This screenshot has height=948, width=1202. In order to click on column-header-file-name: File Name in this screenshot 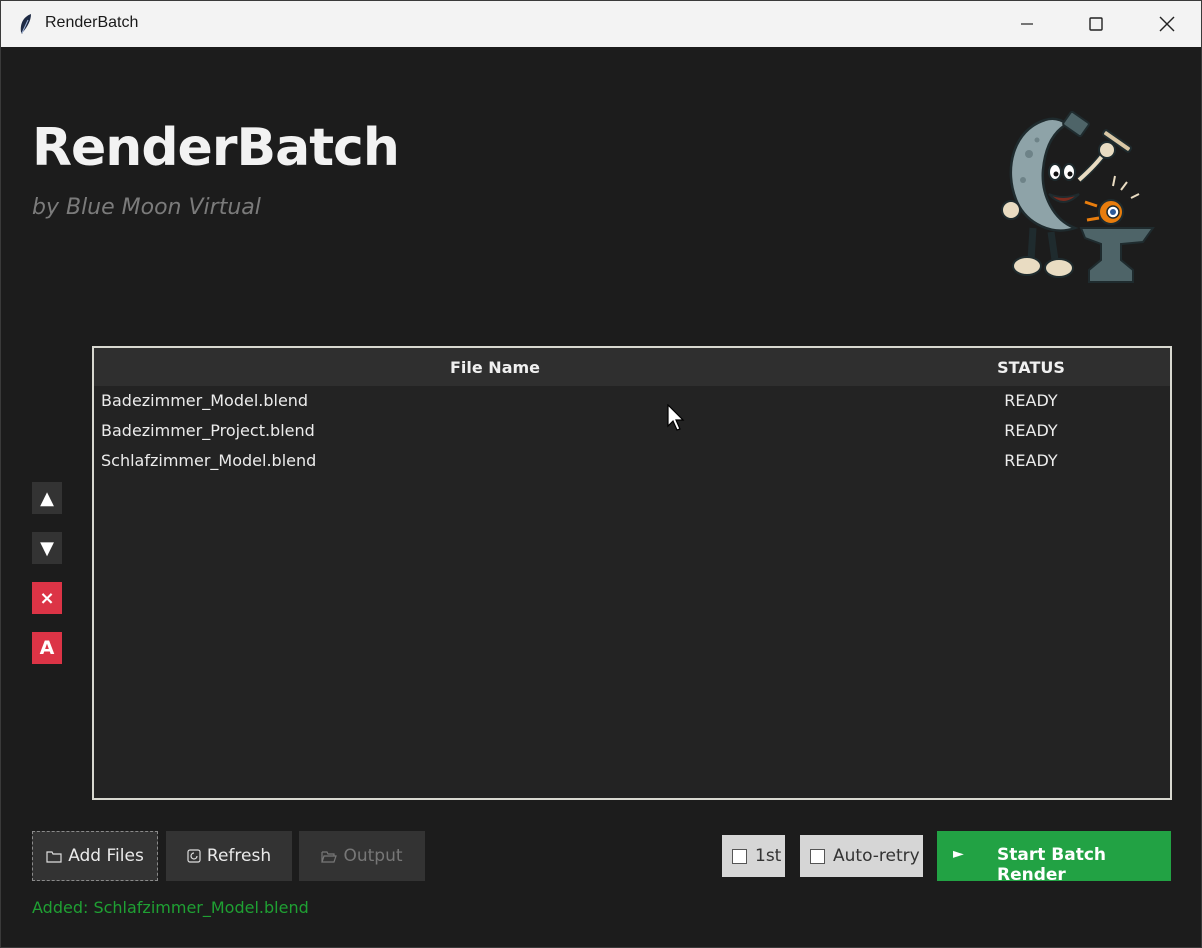, I will do `click(495, 367)`.